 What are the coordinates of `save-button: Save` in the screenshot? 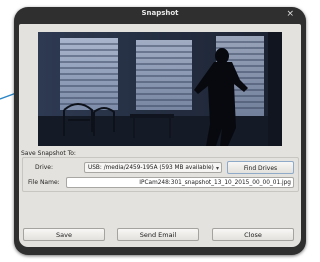 It's located at (64, 234).